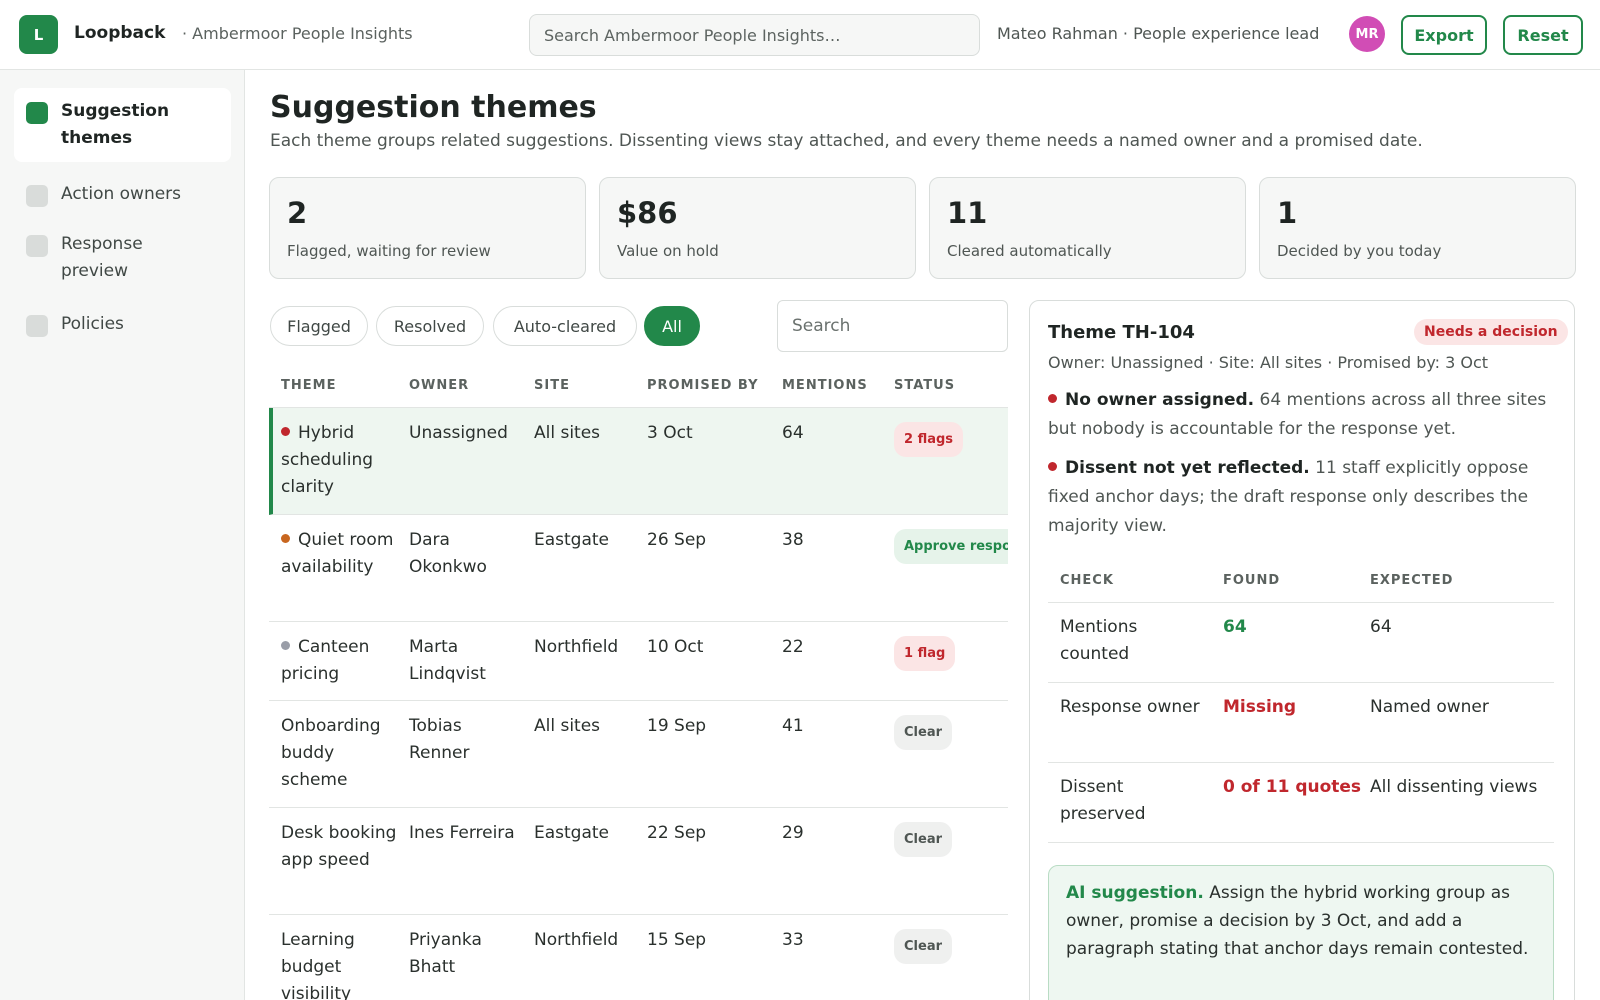 This screenshot has width=1600, height=1000. I want to click on owner-cell: Unassigned, so click(458, 433).